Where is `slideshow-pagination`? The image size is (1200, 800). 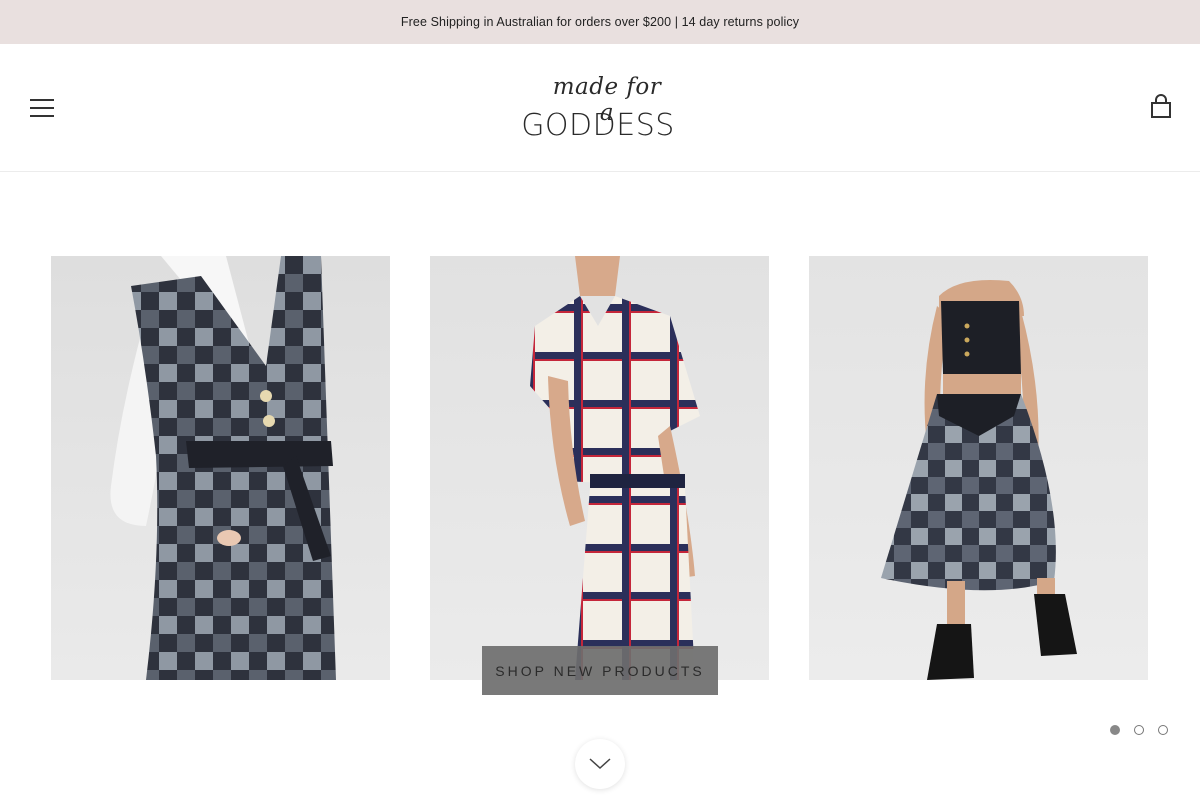 slideshow-pagination is located at coordinates (1140, 731).